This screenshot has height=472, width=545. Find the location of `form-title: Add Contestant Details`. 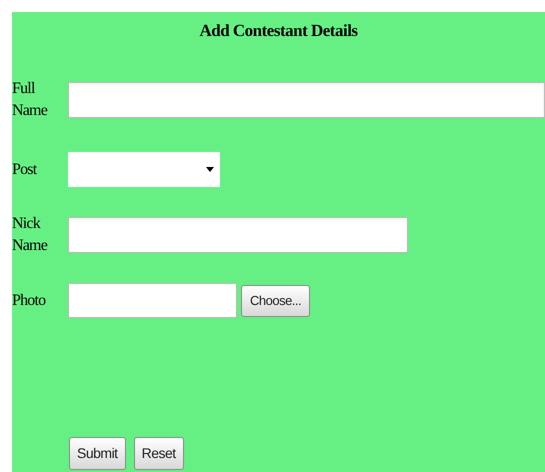

form-title: Add Contestant Details is located at coordinates (278, 31).